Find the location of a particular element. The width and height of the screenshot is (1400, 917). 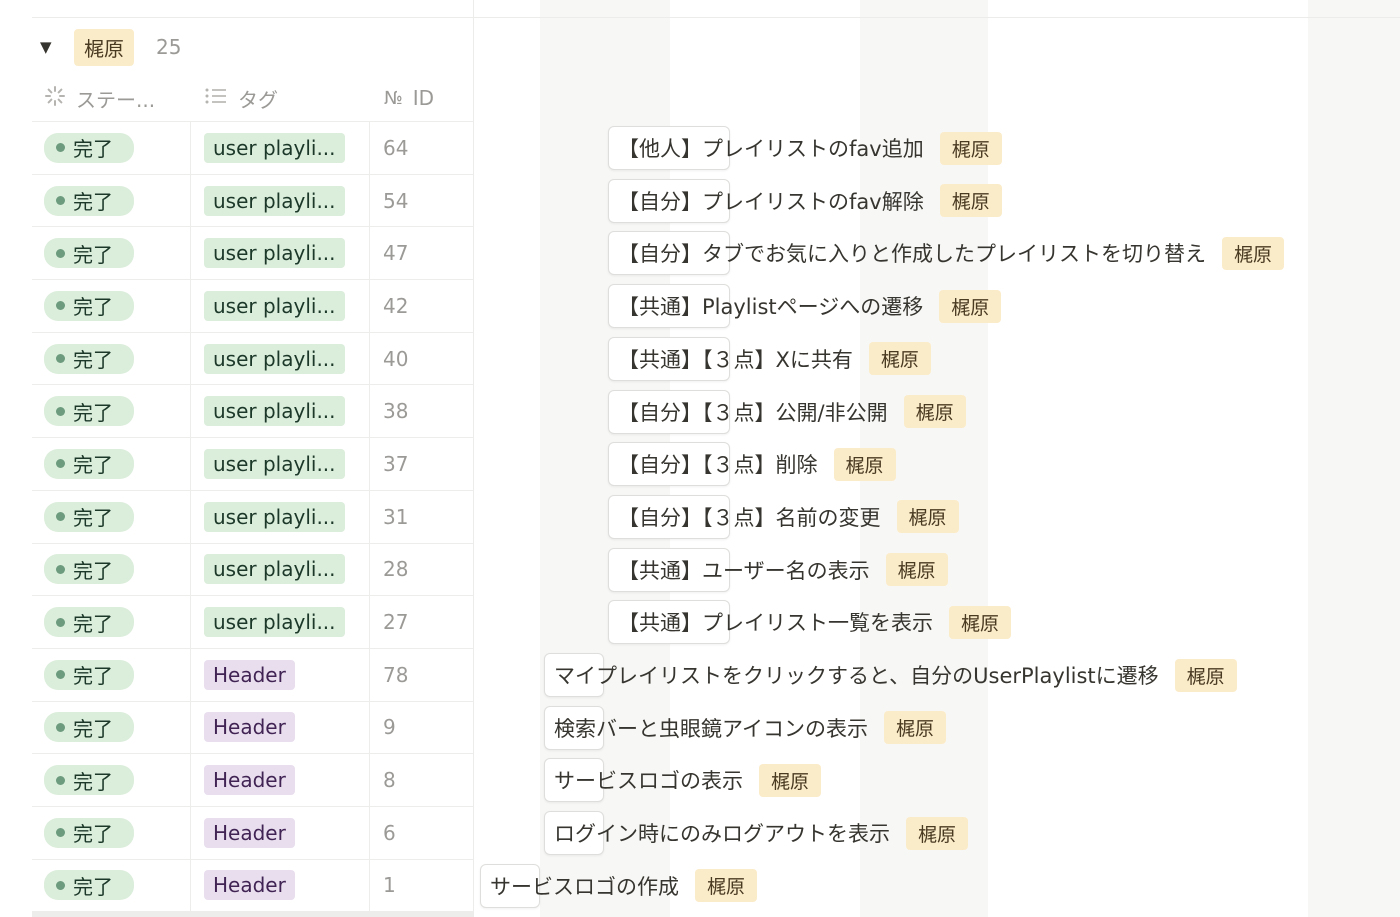

id-cell: 27 is located at coordinates (396, 622).